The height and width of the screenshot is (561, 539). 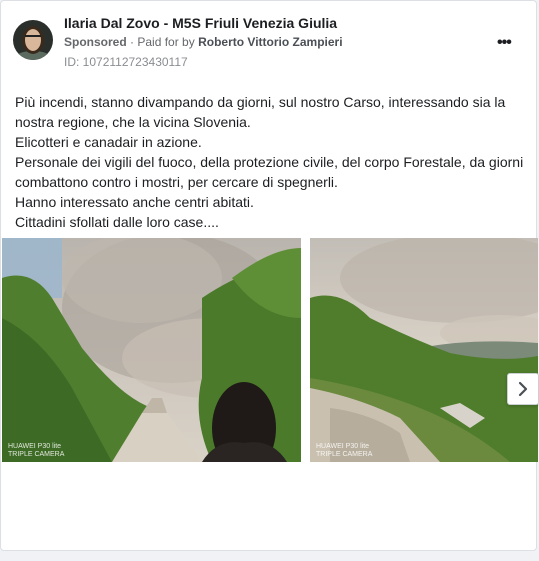 What do you see at coordinates (504, 43) in the screenshot?
I see `more-options-icon: •••` at bounding box center [504, 43].